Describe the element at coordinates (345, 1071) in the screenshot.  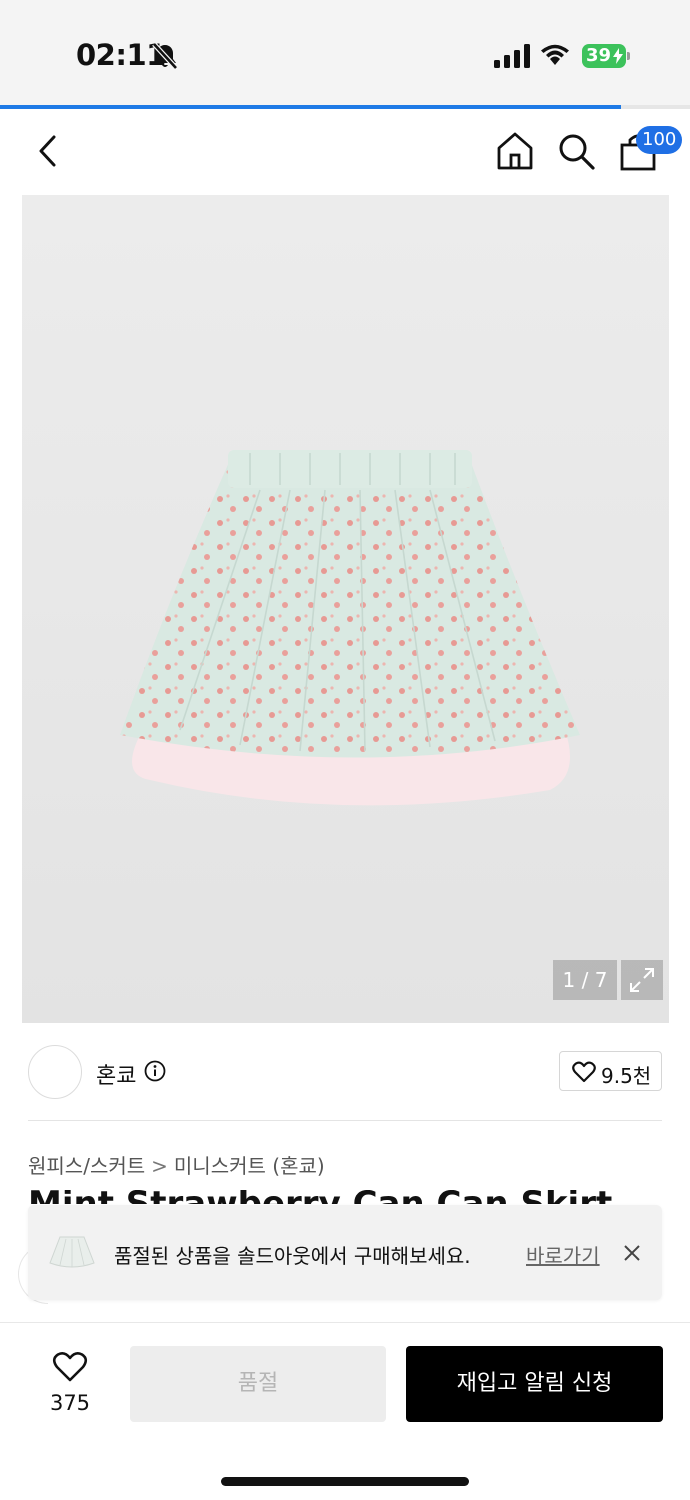
I see `brand-row: 혼쿄 9.5천` at that location.